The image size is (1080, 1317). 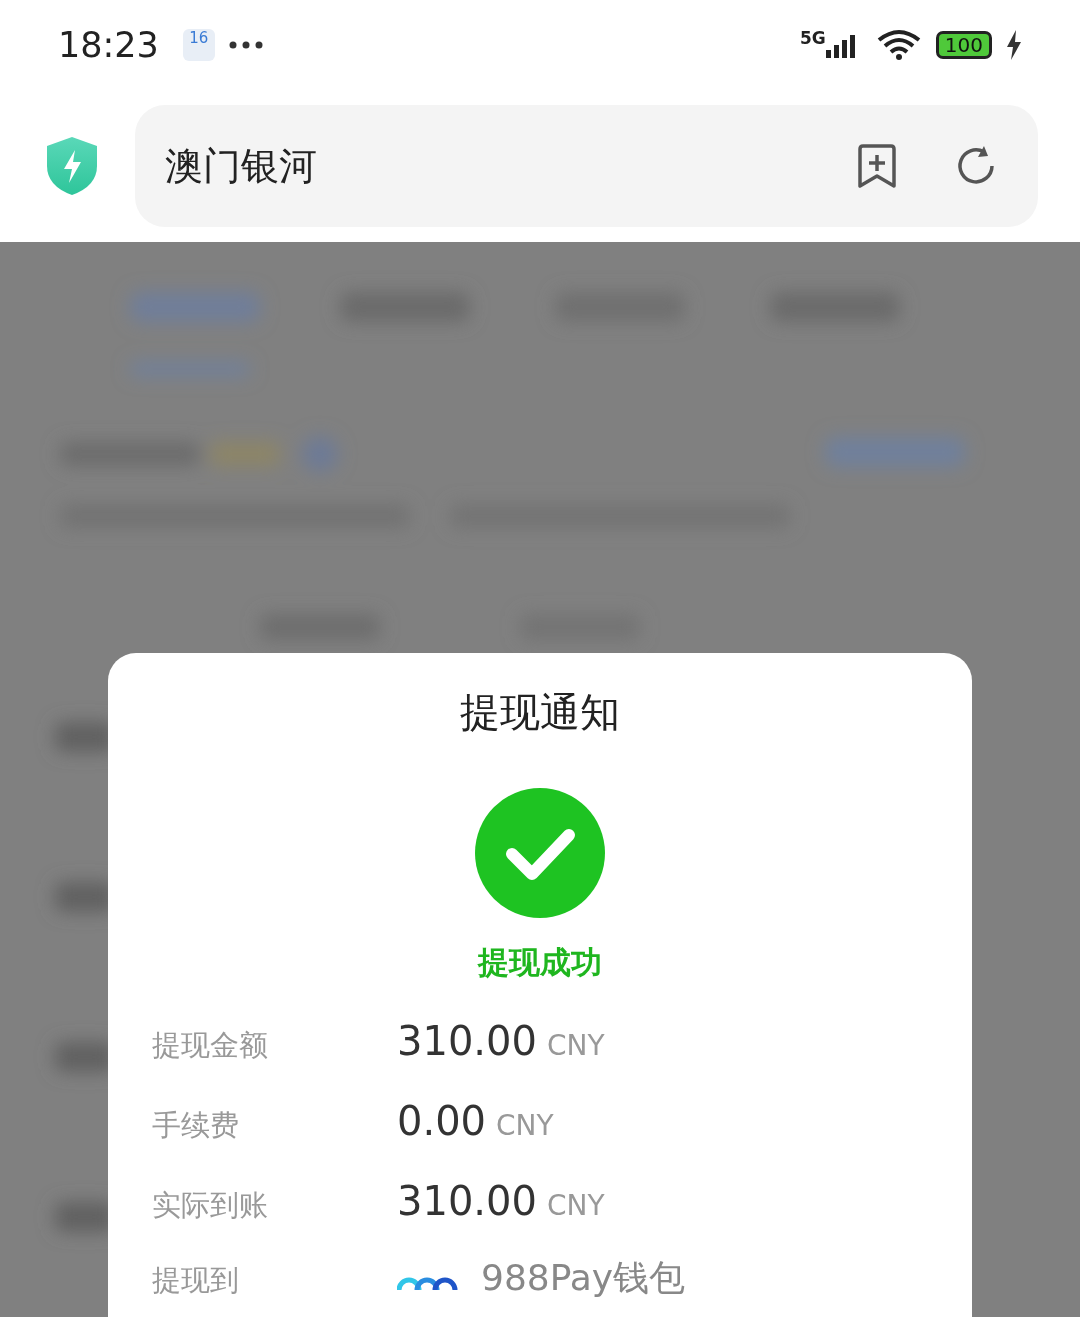 What do you see at coordinates (245, 45) in the screenshot?
I see `more-dots-icon` at bounding box center [245, 45].